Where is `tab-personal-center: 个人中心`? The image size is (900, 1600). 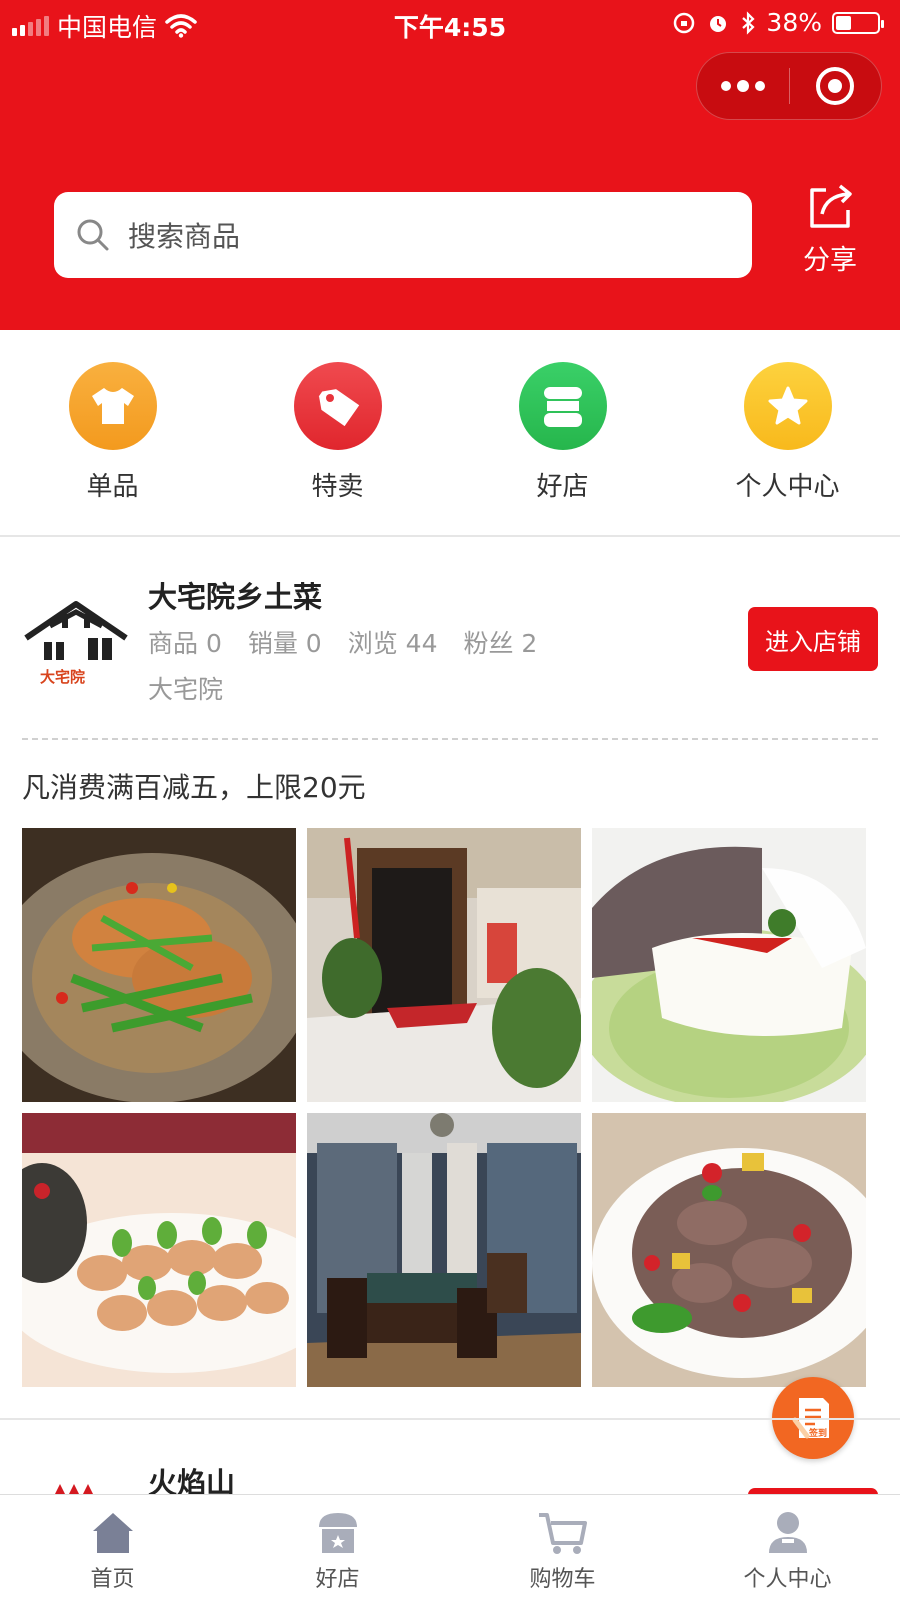
tab-personal-center: 个人中心 is located at coordinates (787, 1547).